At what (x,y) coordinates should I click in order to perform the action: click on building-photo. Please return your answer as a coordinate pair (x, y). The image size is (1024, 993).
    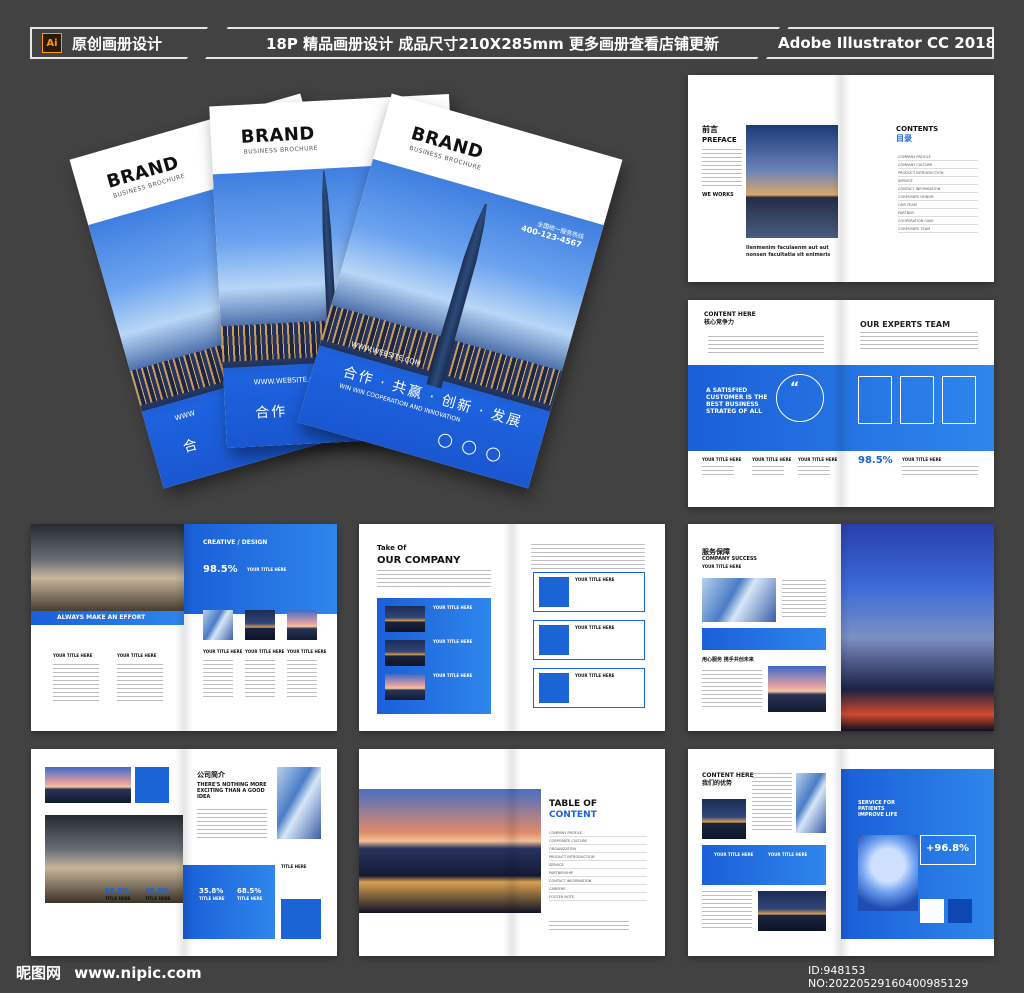
    Looking at the image, I should click on (811, 803).